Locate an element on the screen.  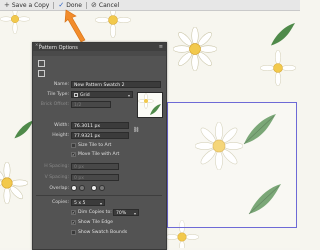
width-field: 76.3011 px is located at coordinates (100, 125).